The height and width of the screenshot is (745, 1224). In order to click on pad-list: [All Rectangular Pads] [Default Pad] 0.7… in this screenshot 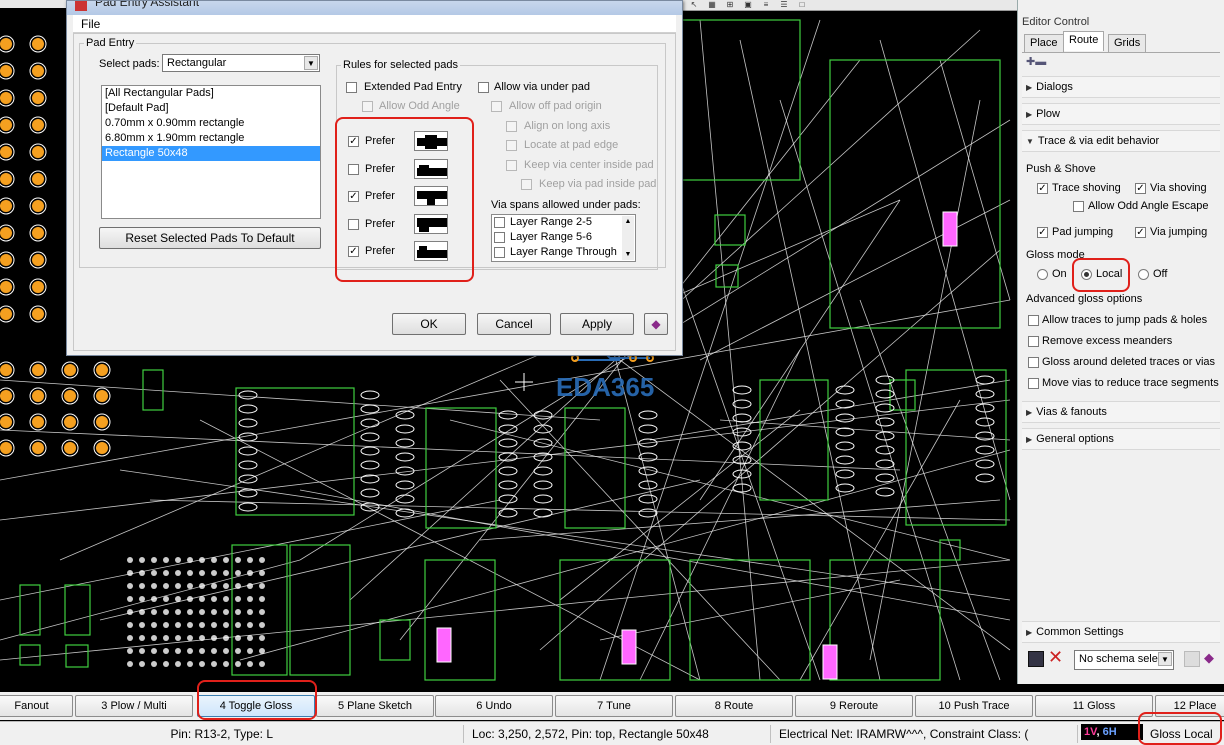, I will do `click(211, 152)`.